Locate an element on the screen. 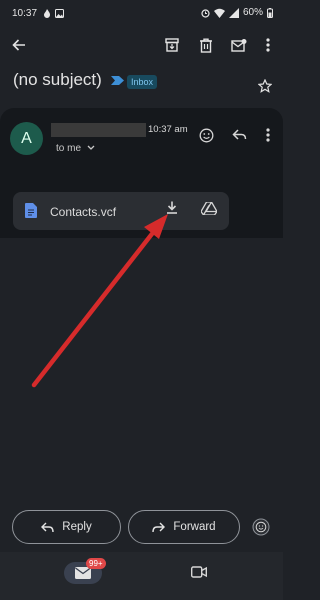  status-time: 10:37 is located at coordinates (25, 13).